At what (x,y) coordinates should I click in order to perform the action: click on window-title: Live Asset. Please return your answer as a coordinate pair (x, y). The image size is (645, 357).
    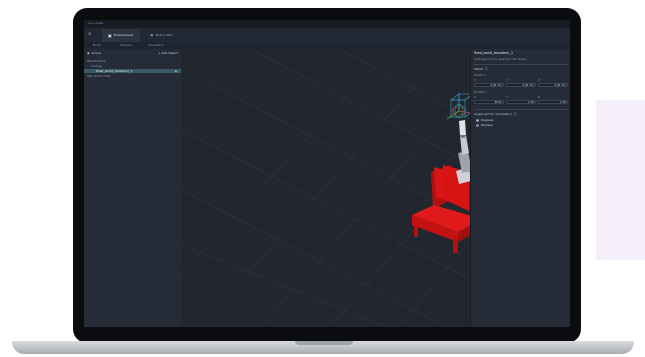
    Looking at the image, I should click on (96, 23).